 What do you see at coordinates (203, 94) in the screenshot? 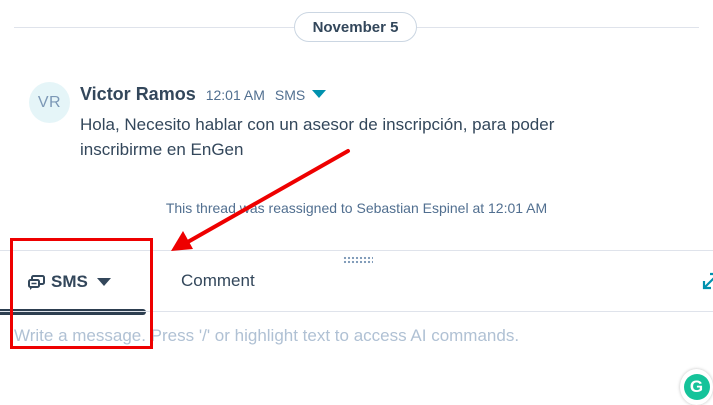
I see `message-header: Victor Ramos 12:01 AM SMS` at bounding box center [203, 94].